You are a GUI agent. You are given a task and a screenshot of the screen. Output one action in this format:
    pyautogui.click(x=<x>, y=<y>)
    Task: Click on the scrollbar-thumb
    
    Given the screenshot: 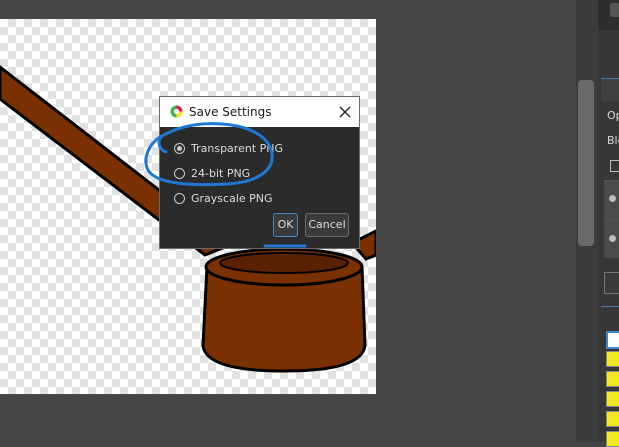 What is the action you would take?
    pyautogui.click(x=586, y=163)
    